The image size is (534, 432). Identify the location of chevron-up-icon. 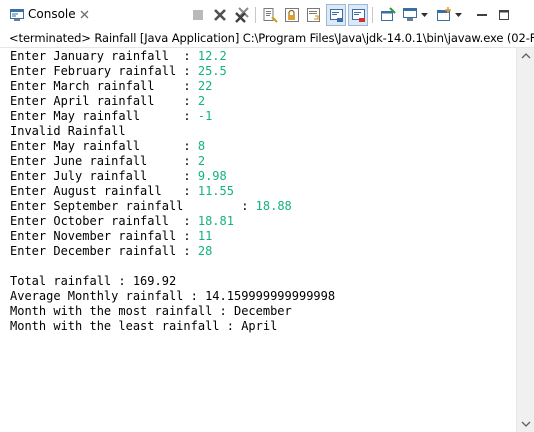
(526, 56).